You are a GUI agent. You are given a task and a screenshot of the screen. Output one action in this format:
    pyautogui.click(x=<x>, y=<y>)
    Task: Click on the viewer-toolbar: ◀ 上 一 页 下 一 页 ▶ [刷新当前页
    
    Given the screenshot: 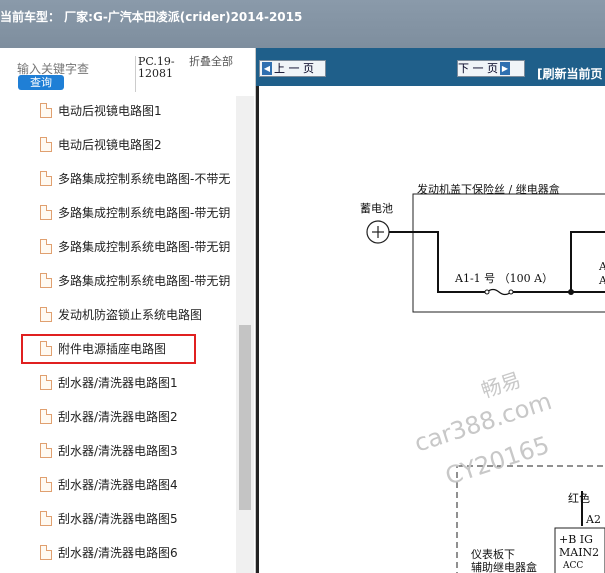 What is the action you would take?
    pyautogui.click(x=430, y=67)
    